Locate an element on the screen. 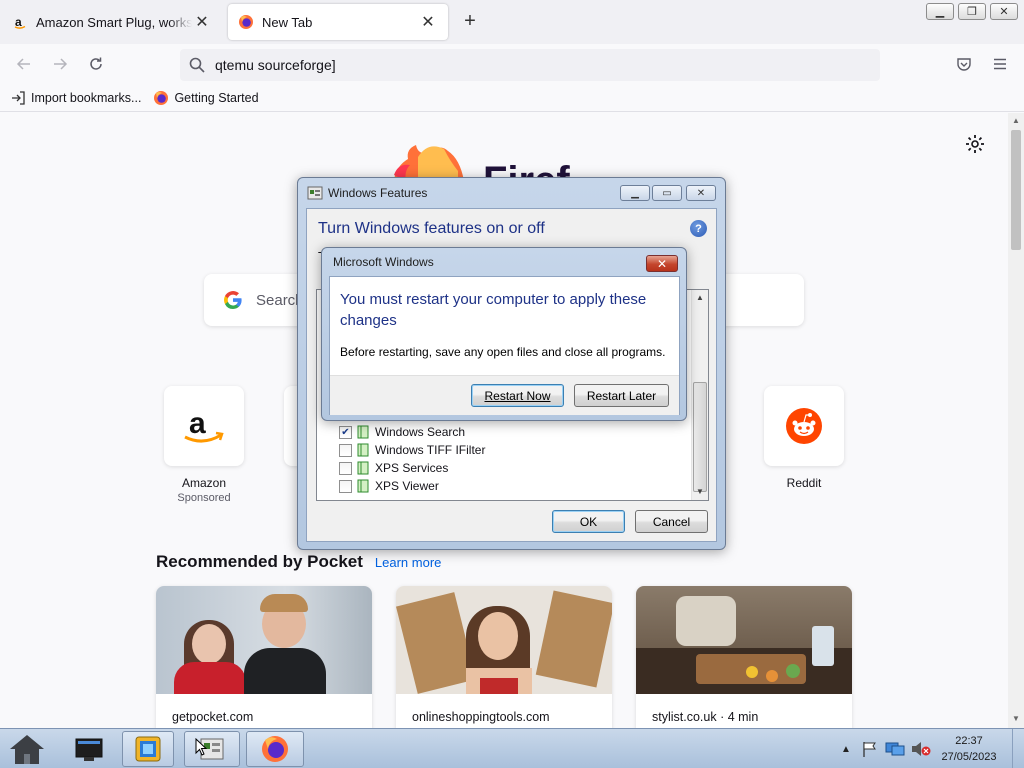  show-hidden-icons-icon: ▲ is located at coordinates (846, 749).